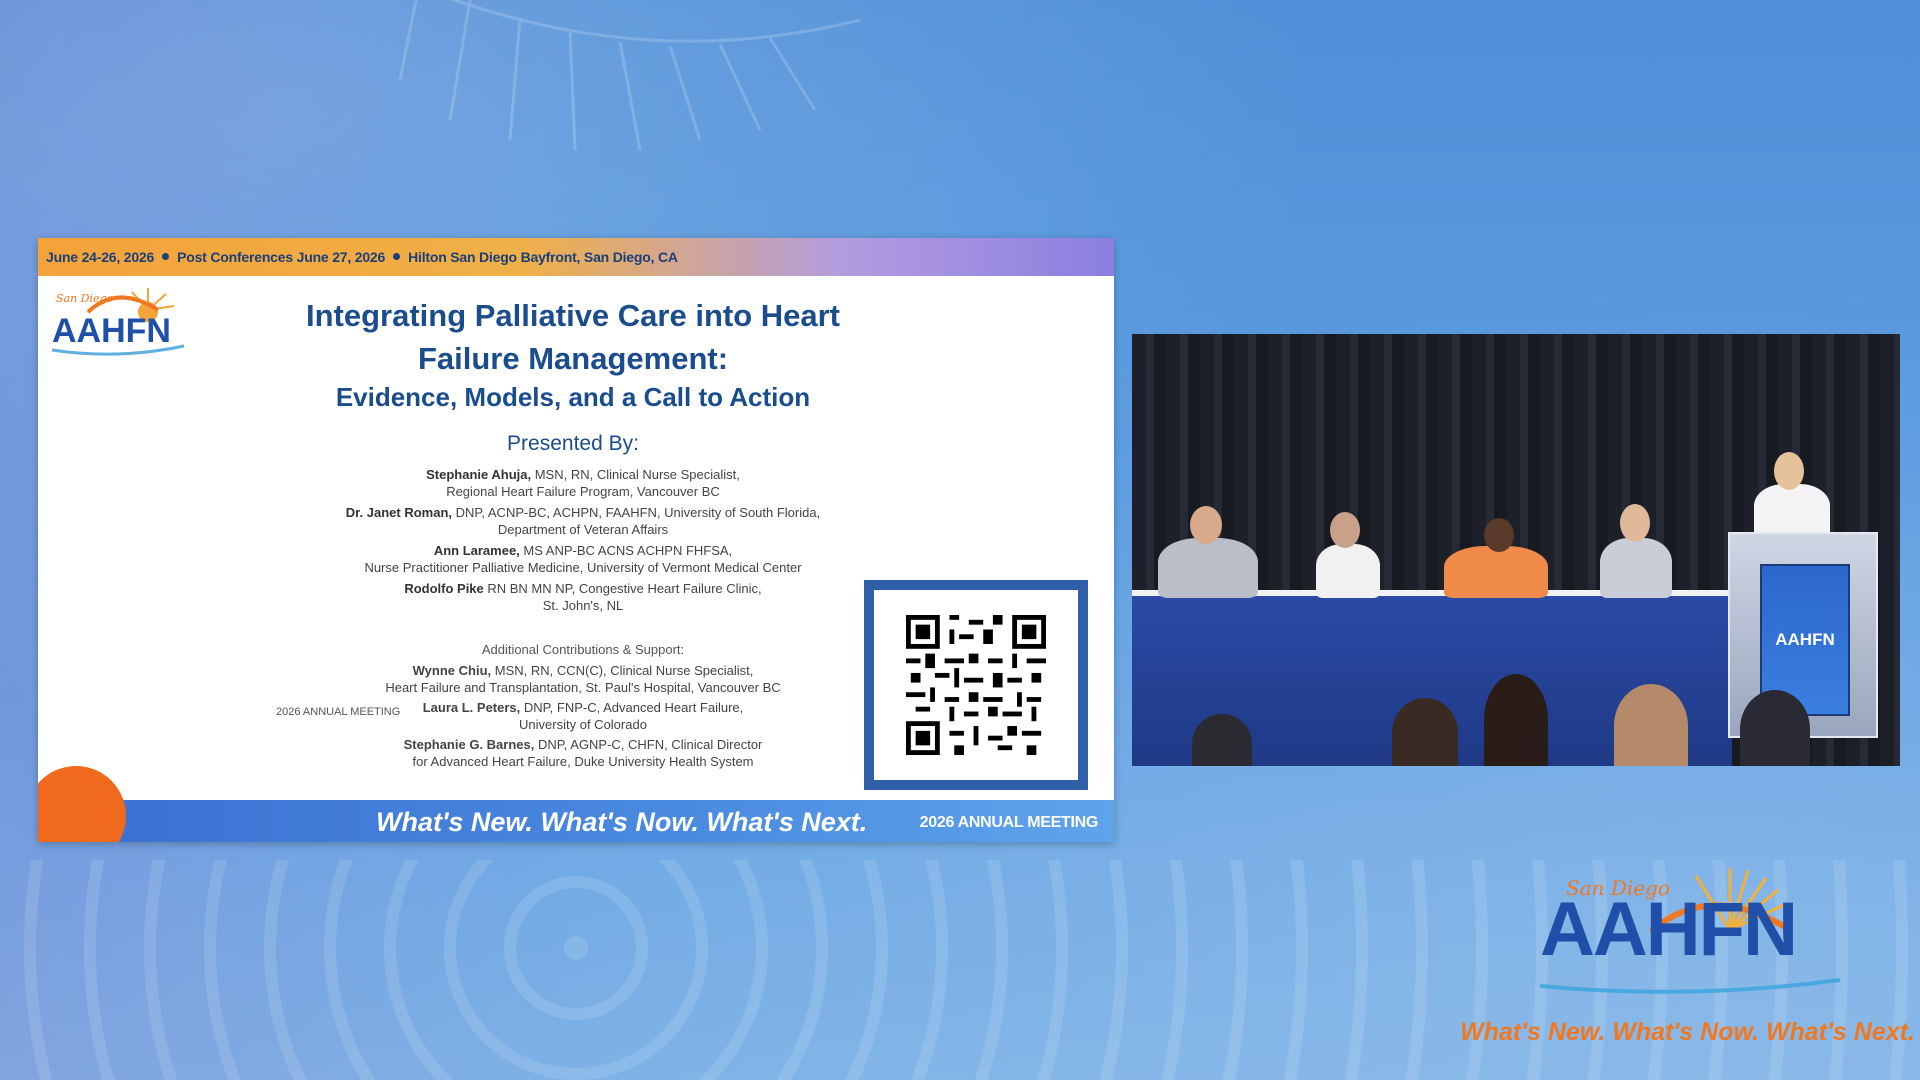 Image resolution: width=1920 pixels, height=1080 pixels. Describe the element at coordinates (1669, 929) in the screenshot. I see `brand-logo-text: AAHFN` at that location.